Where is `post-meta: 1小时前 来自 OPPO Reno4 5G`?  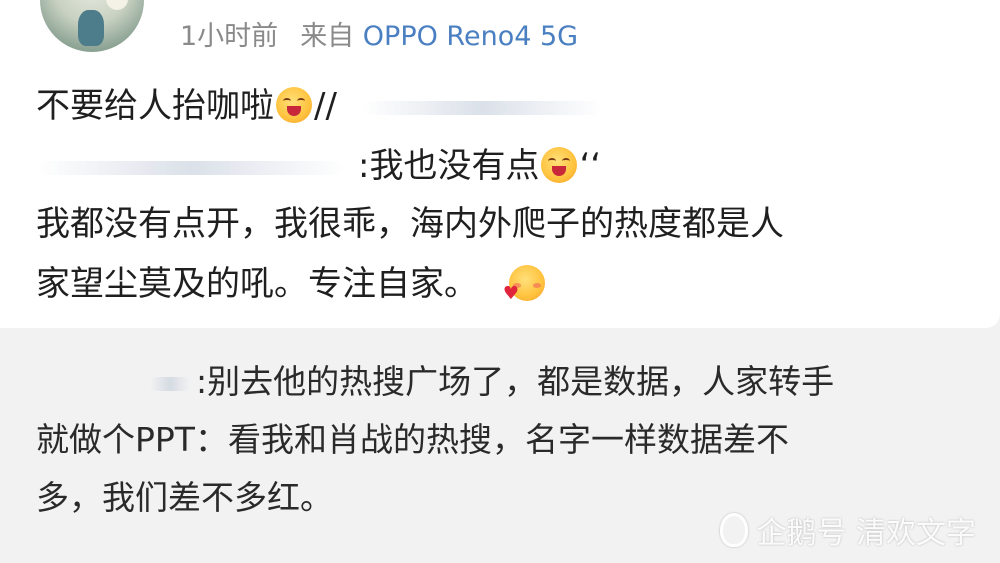 post-meta: 1小时前 来自 OPPO Reno4 5G is located at coordinates (379, 33).